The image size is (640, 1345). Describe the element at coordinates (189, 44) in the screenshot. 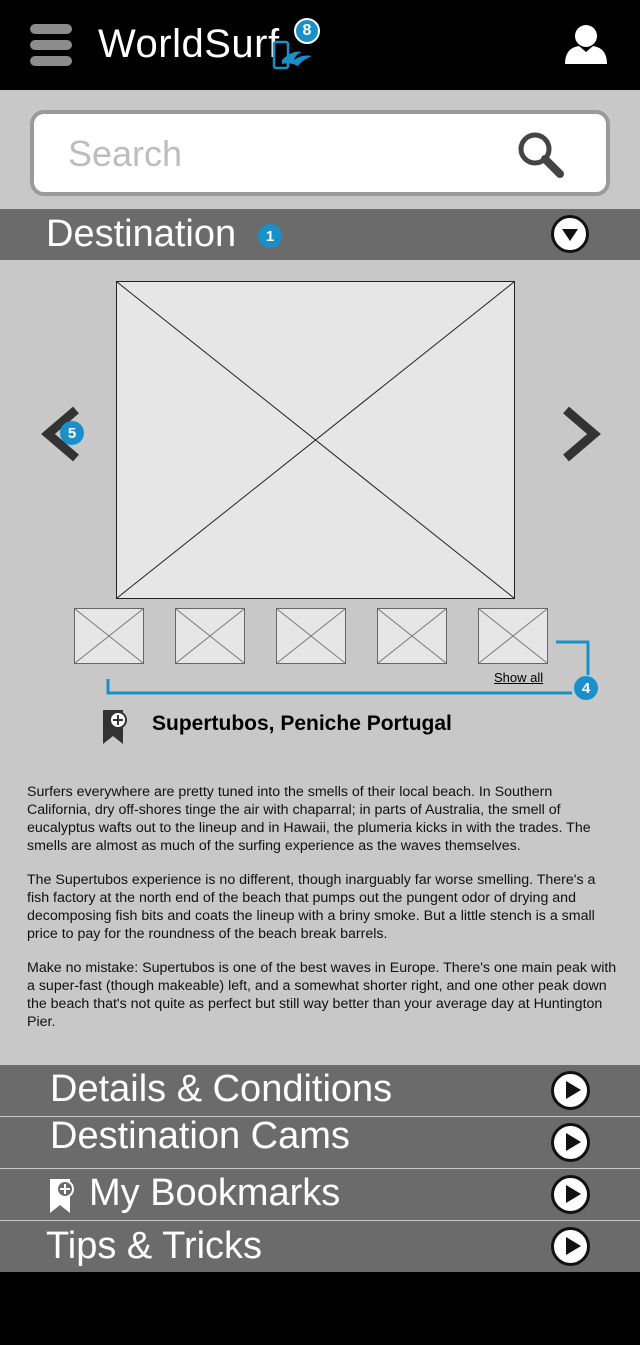

I see `app-title: WorldSurf` at that location.